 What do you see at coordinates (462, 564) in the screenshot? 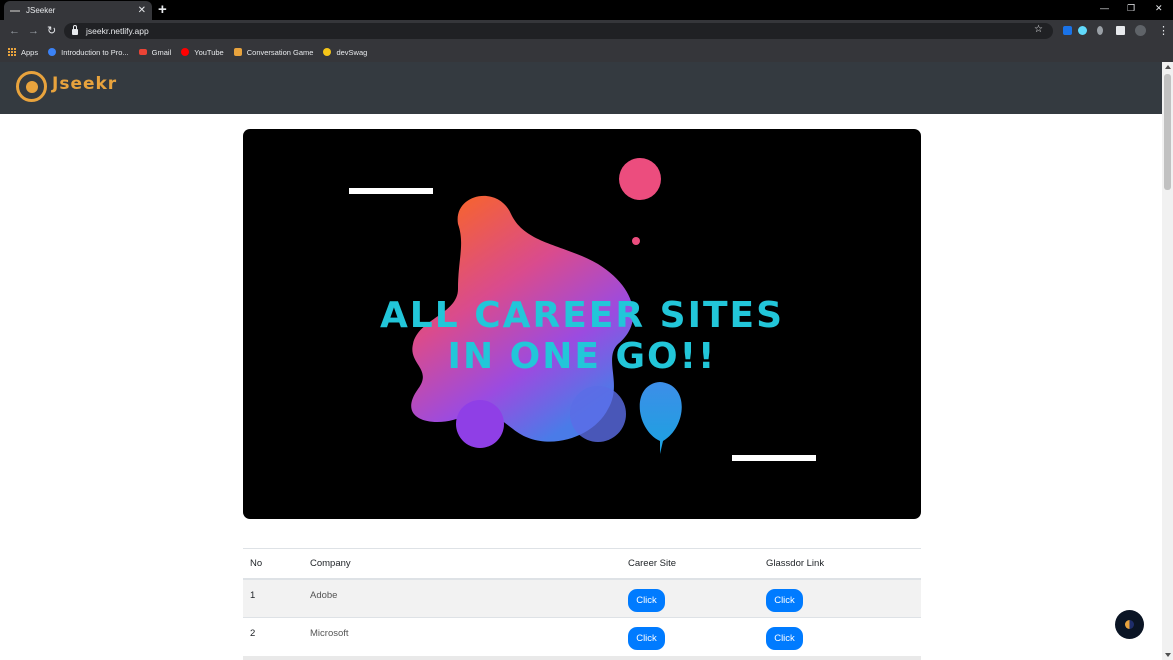
I see `header-company: Company` at bounding box center [462, 564].